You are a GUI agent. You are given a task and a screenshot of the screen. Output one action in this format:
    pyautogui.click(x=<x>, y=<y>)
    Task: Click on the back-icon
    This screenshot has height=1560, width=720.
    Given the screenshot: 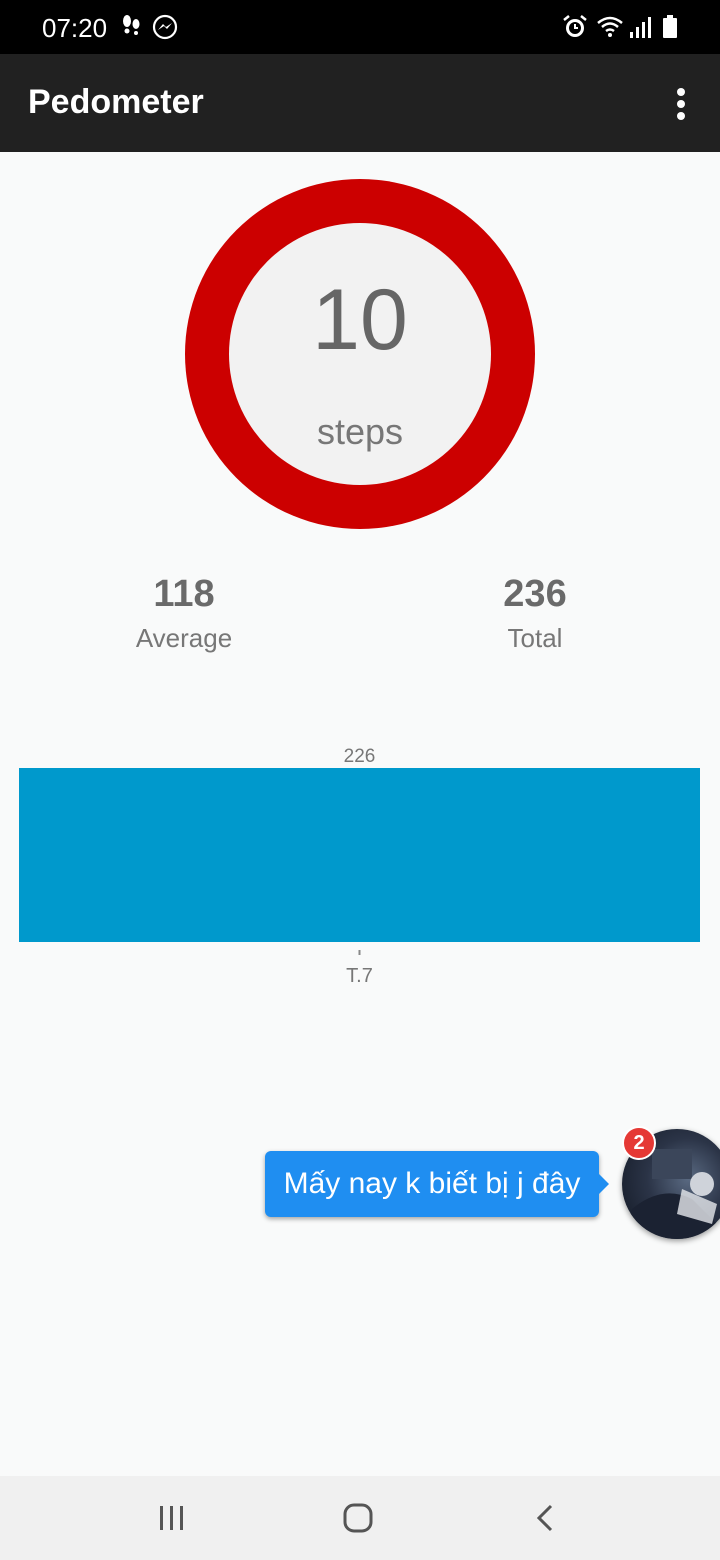 What is the action you would take?
    pyautogui.click(x=546, y=1518)
    